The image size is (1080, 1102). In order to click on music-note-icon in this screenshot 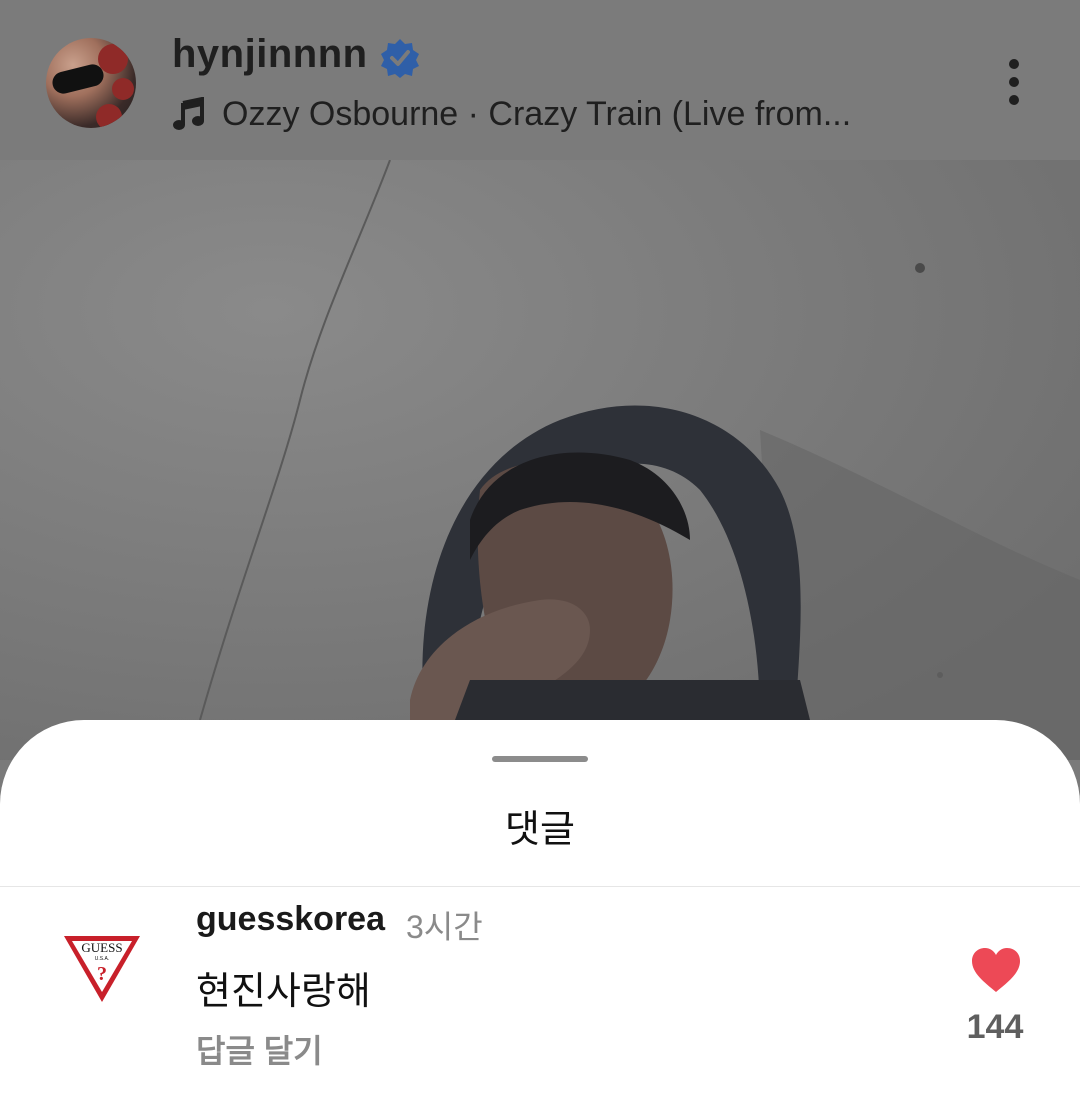, I will do `click(188, 113)`.